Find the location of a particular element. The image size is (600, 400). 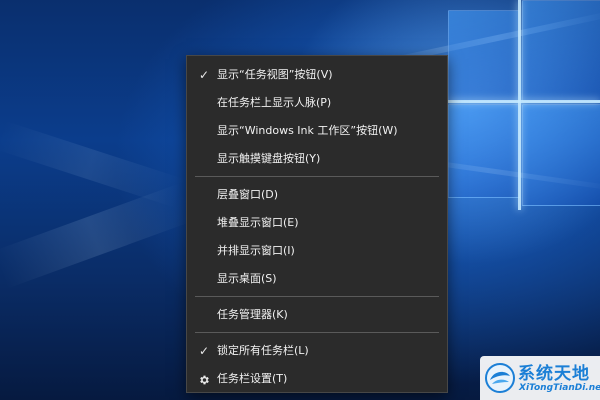

menu-item-show-windows-ink-button: 显示“Windows Ink 工作区”按钮(W) is located at coordinates (317, 131).